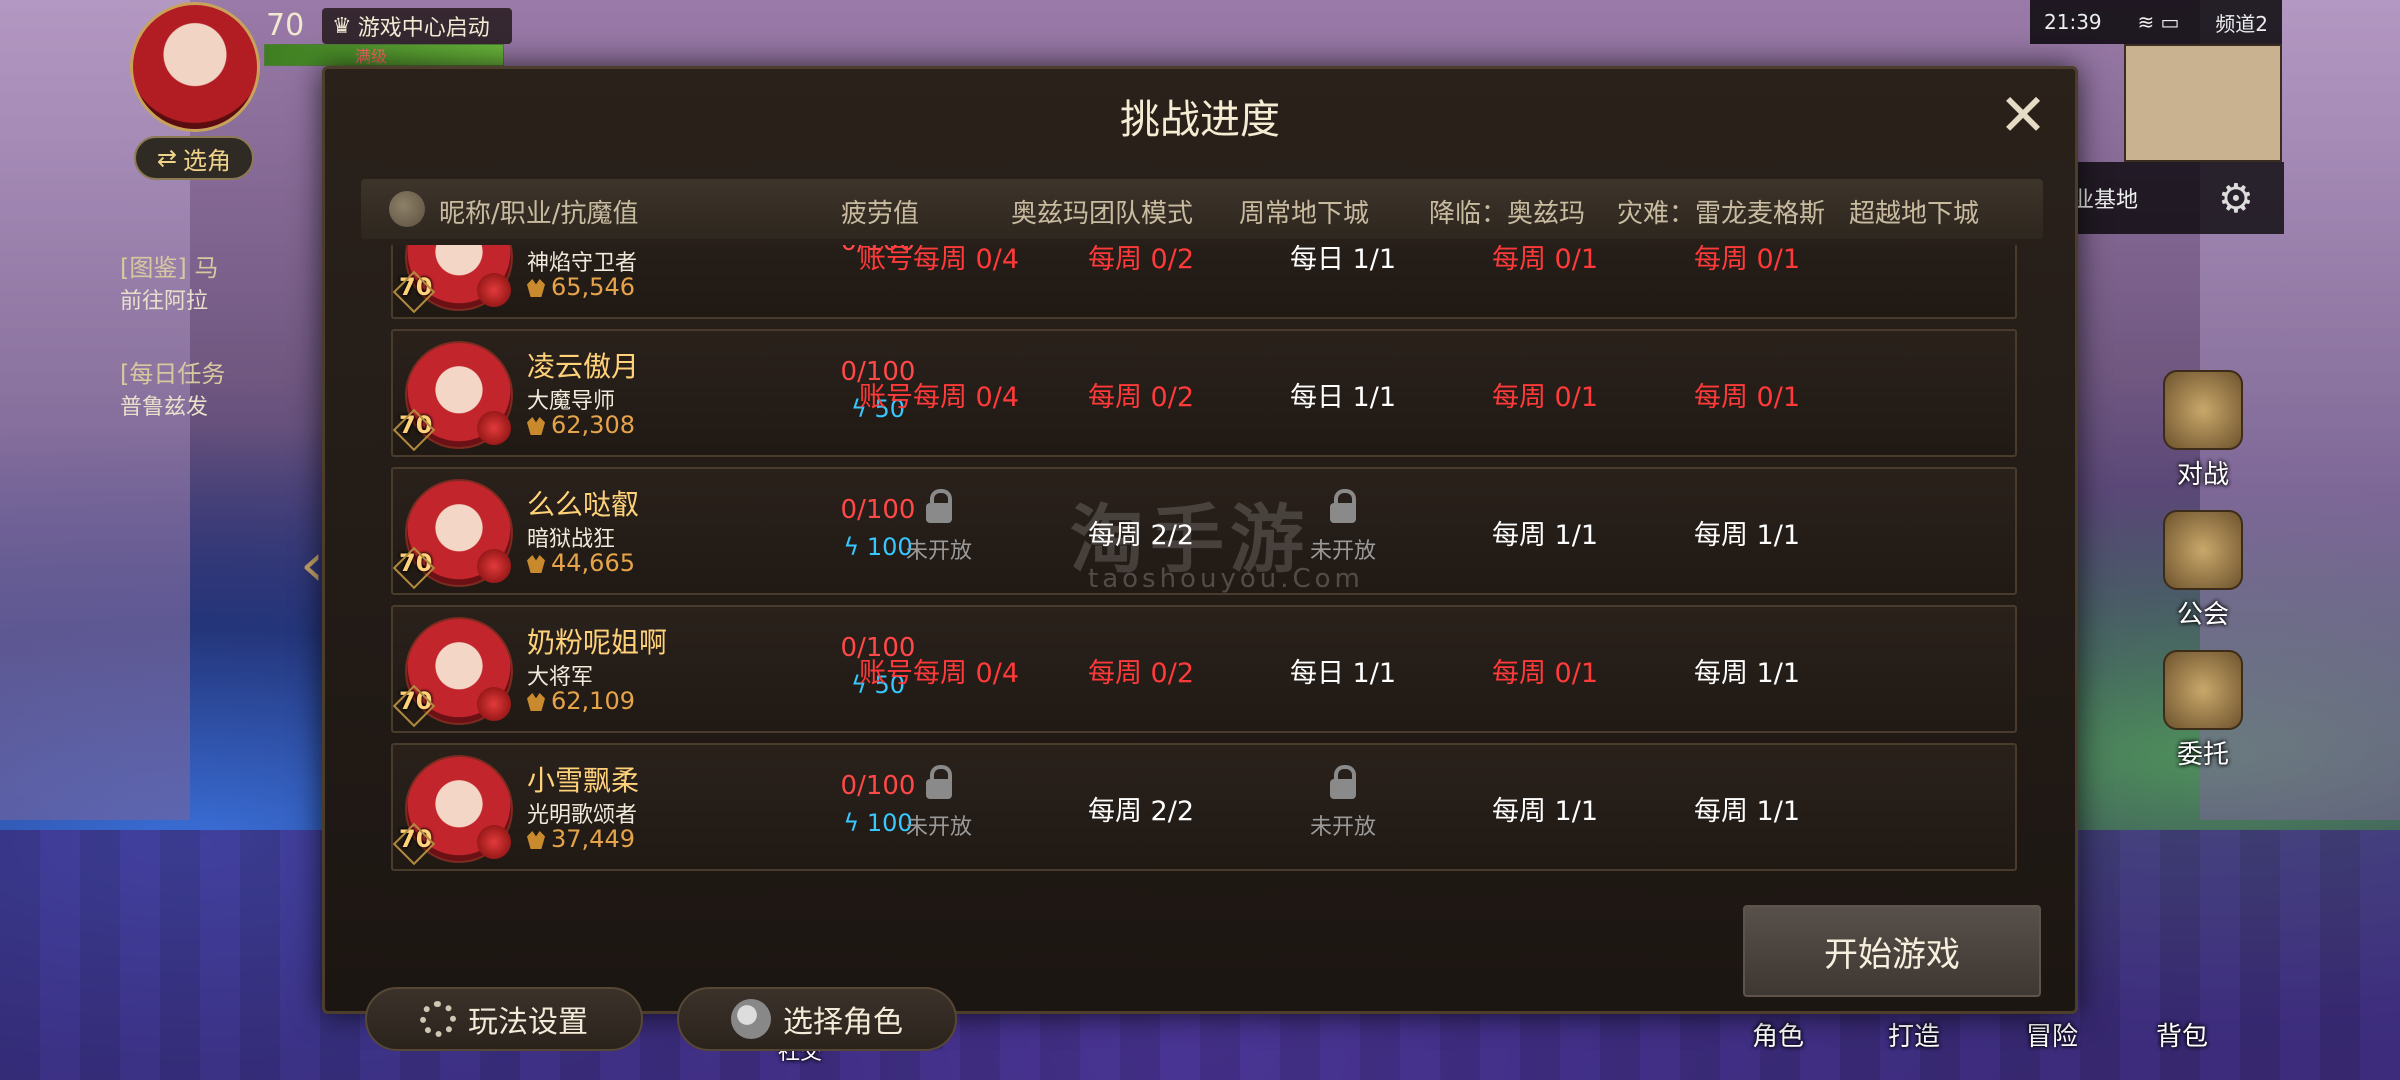  I want to click on side-menu-commission: 委托, so click(2203, 715).